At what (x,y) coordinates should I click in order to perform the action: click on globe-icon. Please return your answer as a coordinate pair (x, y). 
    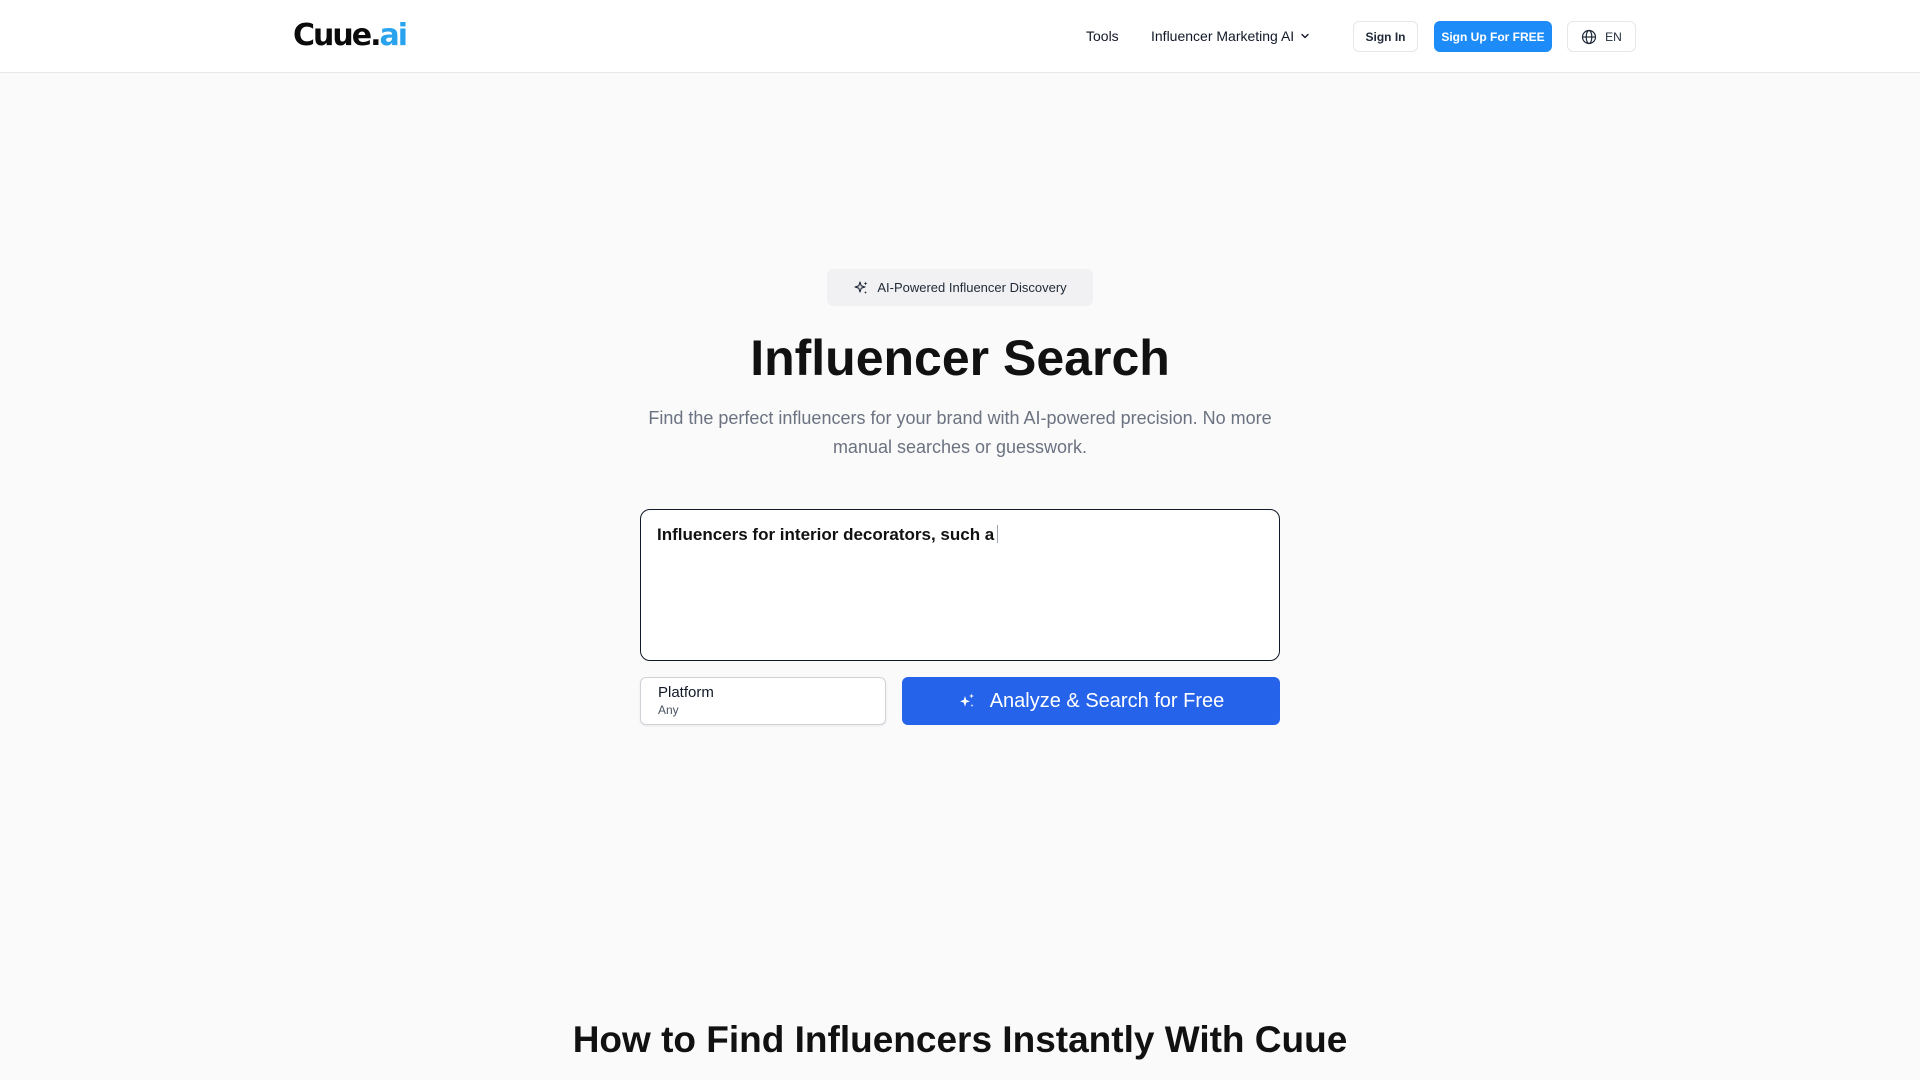
    Looking at the image, I should click on (1589, 36).